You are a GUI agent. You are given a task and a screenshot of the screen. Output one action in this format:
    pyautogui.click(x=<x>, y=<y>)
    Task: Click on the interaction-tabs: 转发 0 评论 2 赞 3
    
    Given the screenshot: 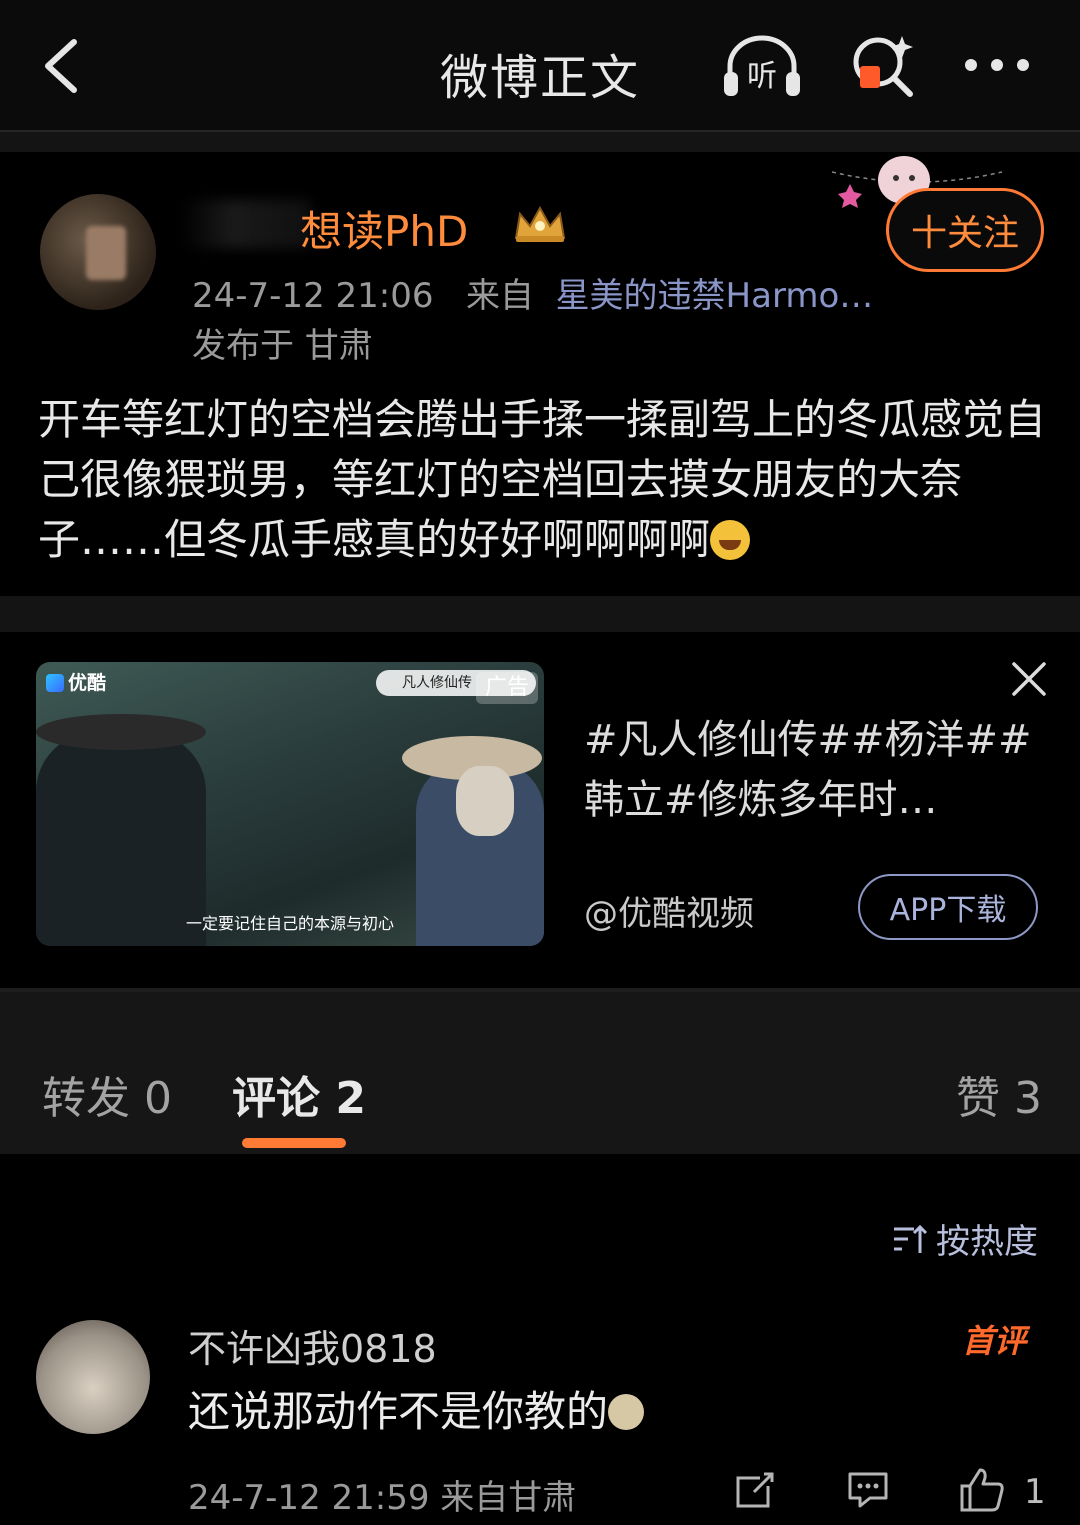 What is the action you would take?
    pyautogui.click(x=540, y=1073)
    